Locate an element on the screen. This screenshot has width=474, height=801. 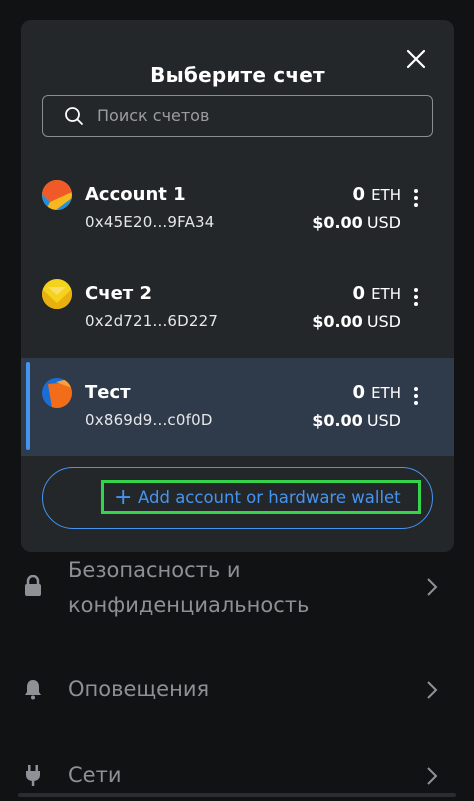
add-account-button: + Add account or hardware wallet is located at coordinates (237, 498).